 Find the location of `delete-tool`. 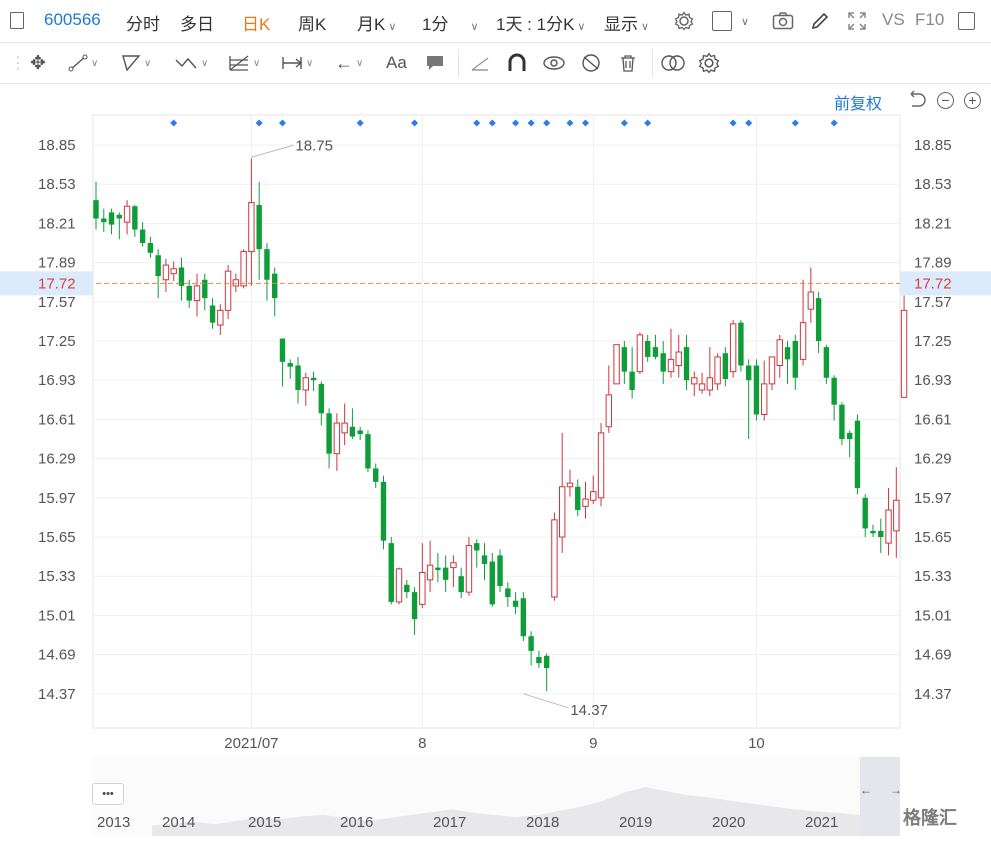

delete-tool is located at coordinates (628, 63).